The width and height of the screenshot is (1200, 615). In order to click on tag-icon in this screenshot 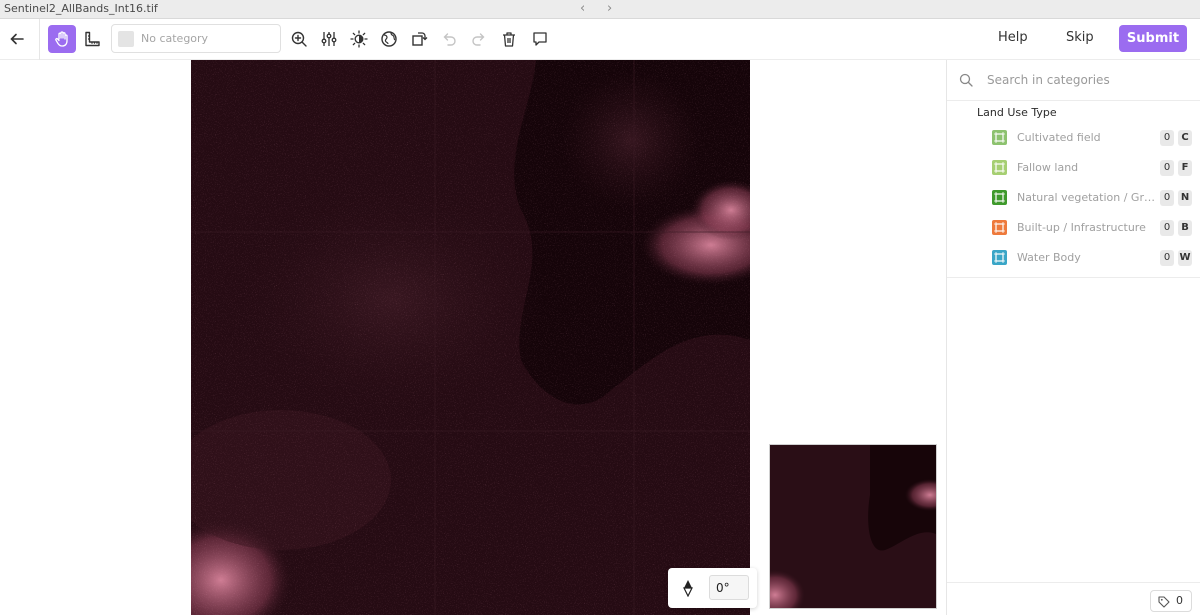, I will do `click(1164, 602)`.